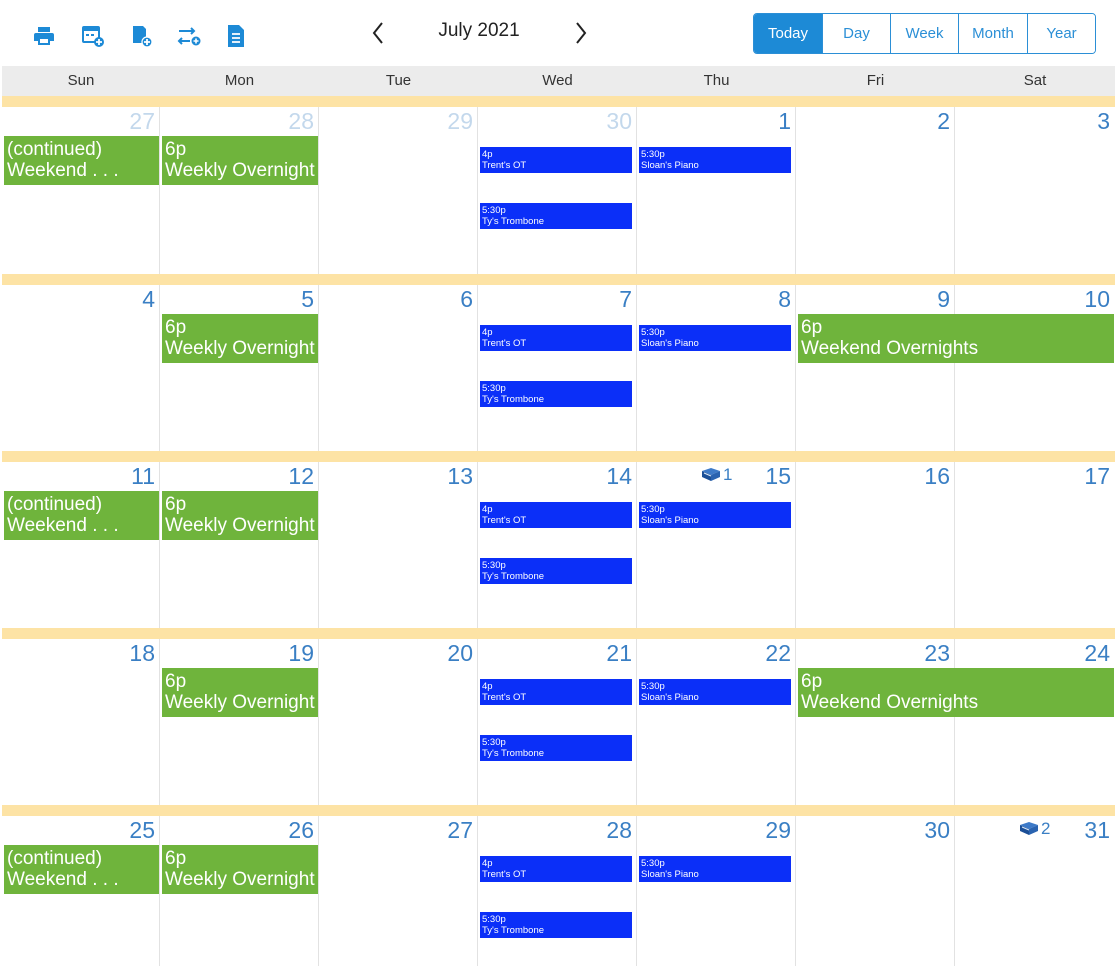 The image size is (1119, 966). I want to click on event-title: Sloan's Piano, so click(670, 697).